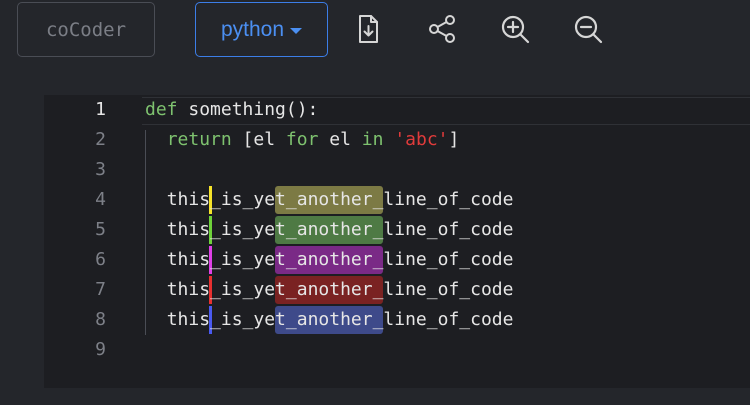 The image size is (750, 405). Describe the element at coordinates (100, 199) in the screenshot. I see `line-number: 4` at that location.